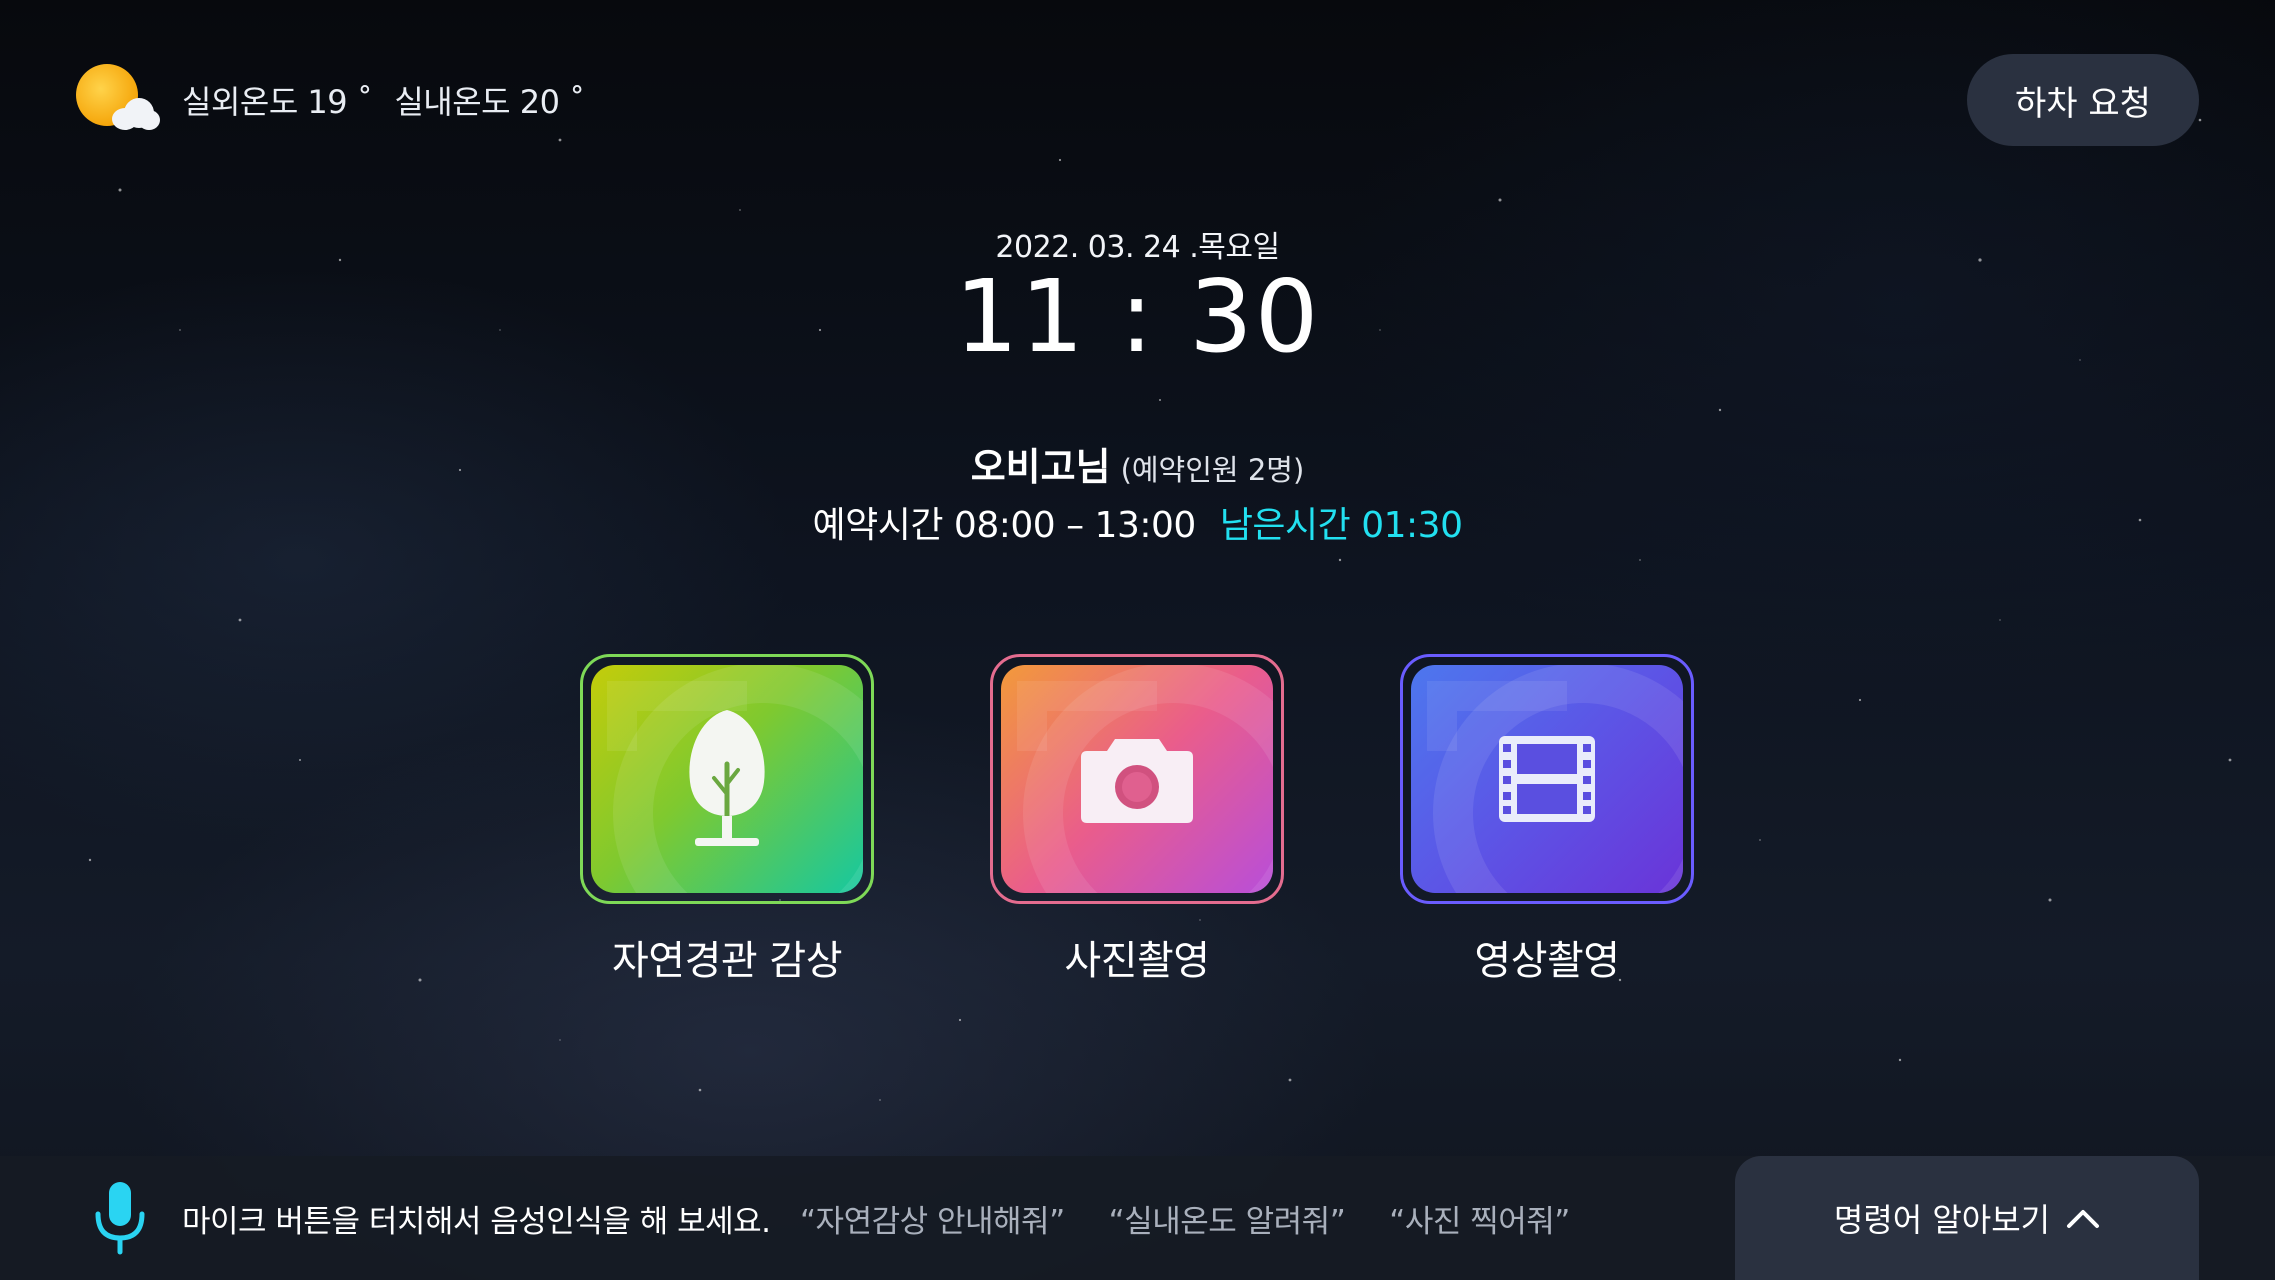 The height and width of the screenshot is (1280, 2275). Describe the element at coordinates (119, 100) in the screenshot. I see `sun-cloud-icon` at that location.